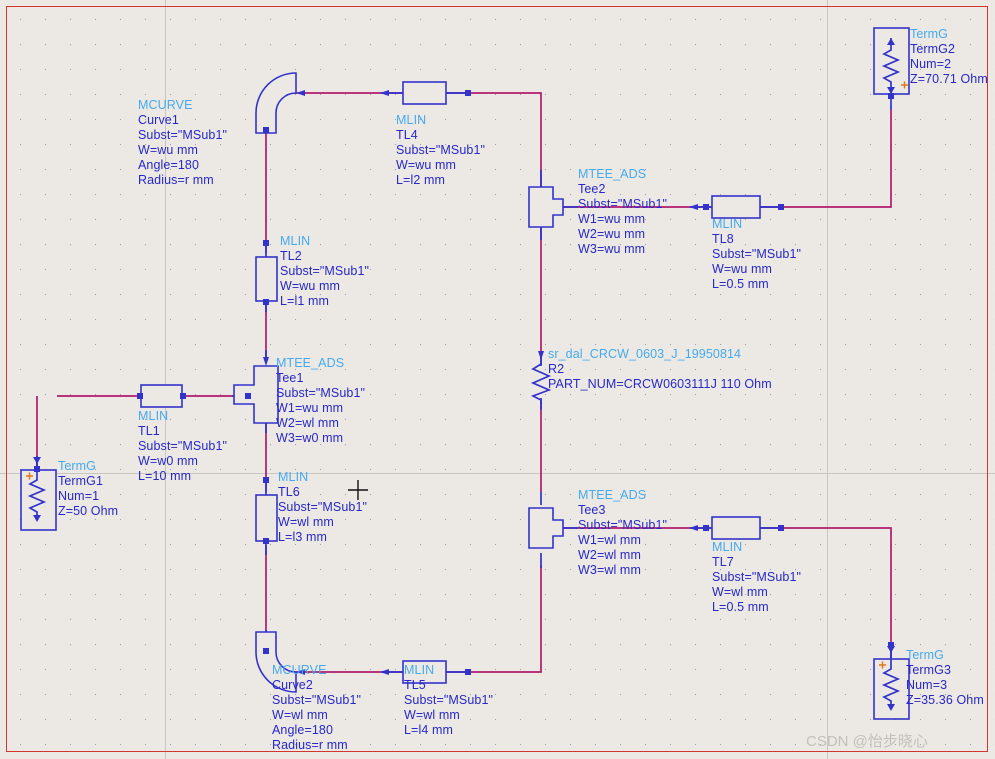 Image resolution: width=995 pixels, height=759 pixels. I want to click on termg1-type: TermG, so click(77, 466).